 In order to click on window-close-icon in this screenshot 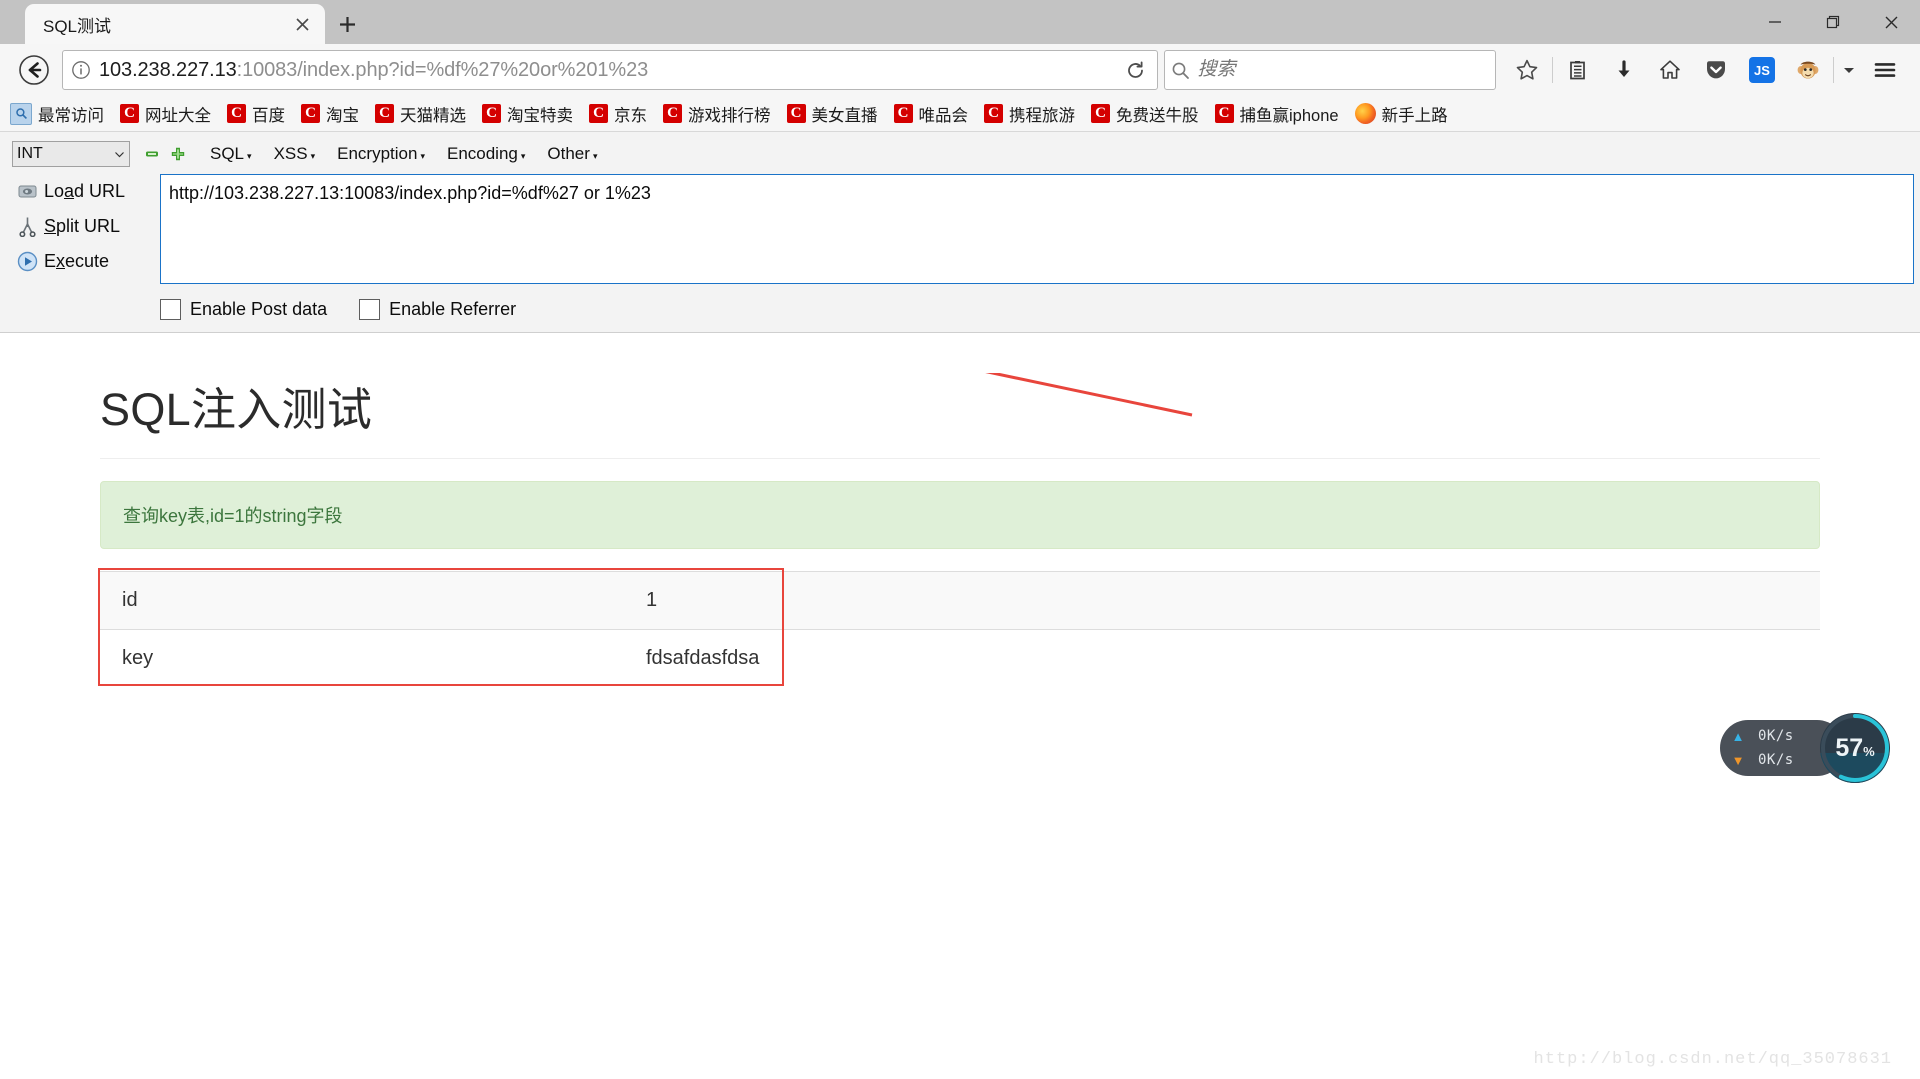, I will do `click(1891, 22)`.